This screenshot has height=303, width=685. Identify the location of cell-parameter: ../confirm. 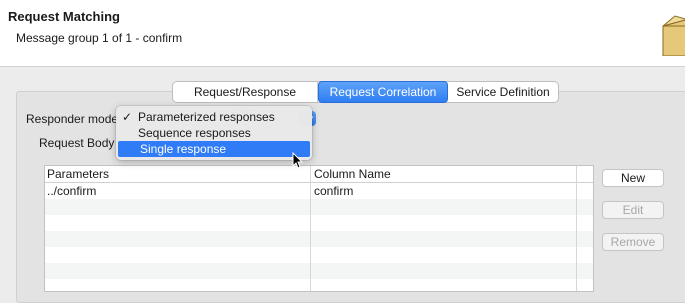
(71, 191).